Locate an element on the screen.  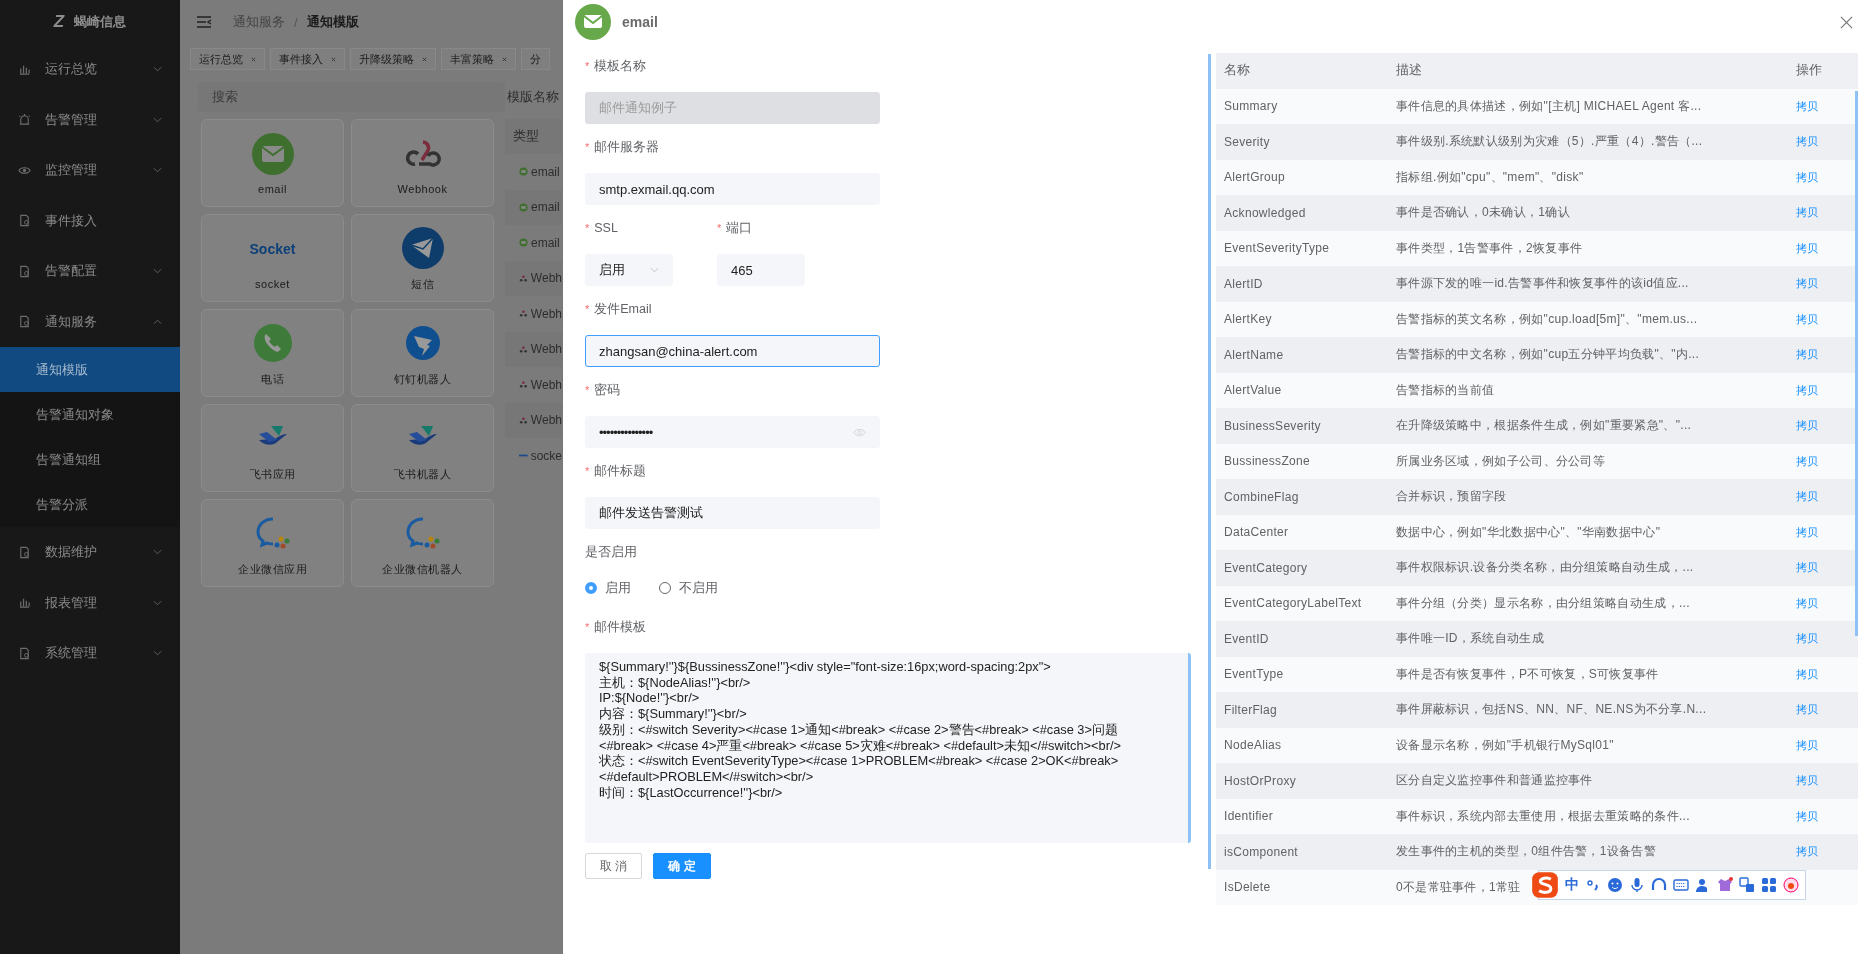
channel-card: Socket socket is located at coordinates (272, 258).